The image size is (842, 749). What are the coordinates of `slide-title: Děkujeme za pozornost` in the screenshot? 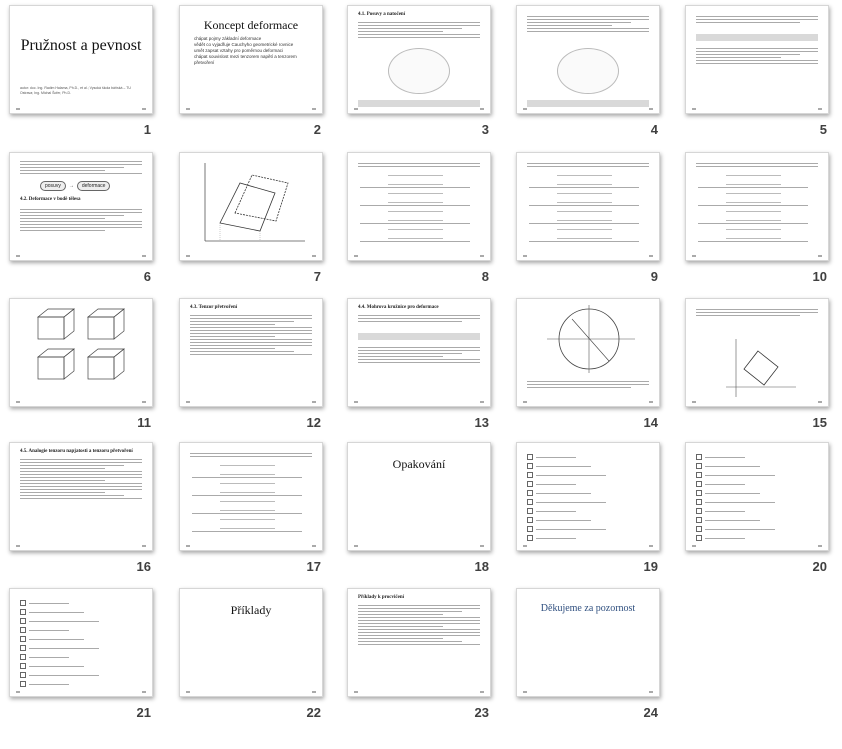 It's located at (588, 608).